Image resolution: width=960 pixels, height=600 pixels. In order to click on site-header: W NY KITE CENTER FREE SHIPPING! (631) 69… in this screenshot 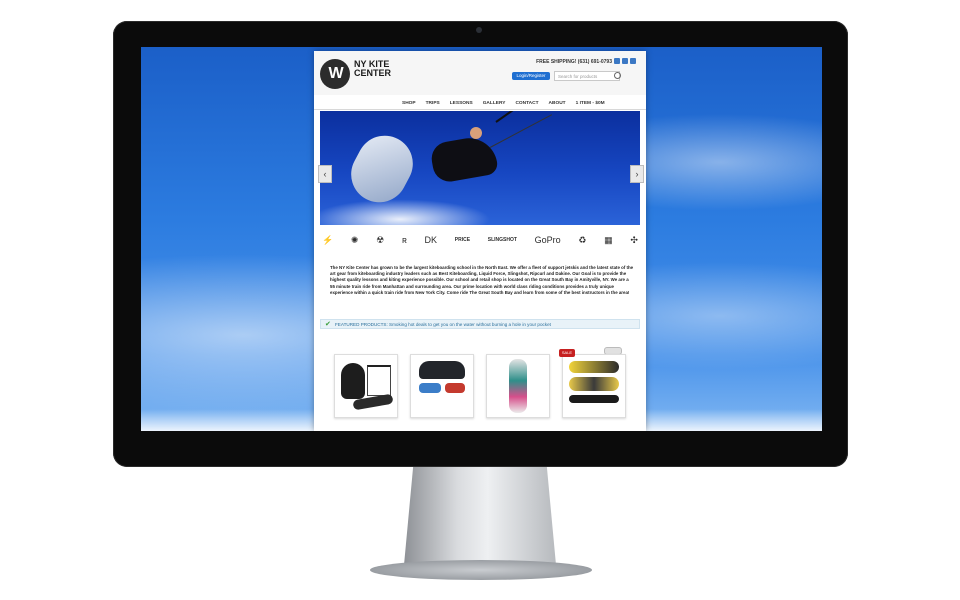, I will do `click(480, 73)`.